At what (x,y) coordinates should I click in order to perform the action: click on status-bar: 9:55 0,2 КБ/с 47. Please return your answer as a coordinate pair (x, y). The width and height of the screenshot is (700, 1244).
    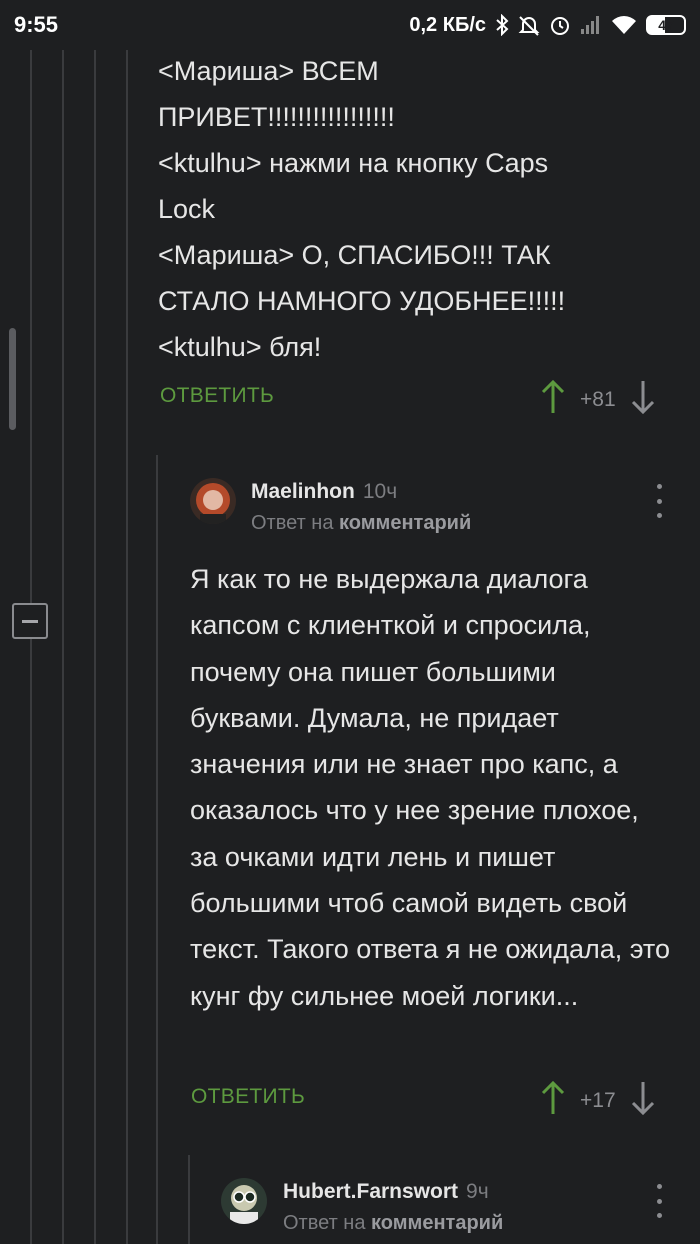
    Looking at the image, I should click on (350, 25).